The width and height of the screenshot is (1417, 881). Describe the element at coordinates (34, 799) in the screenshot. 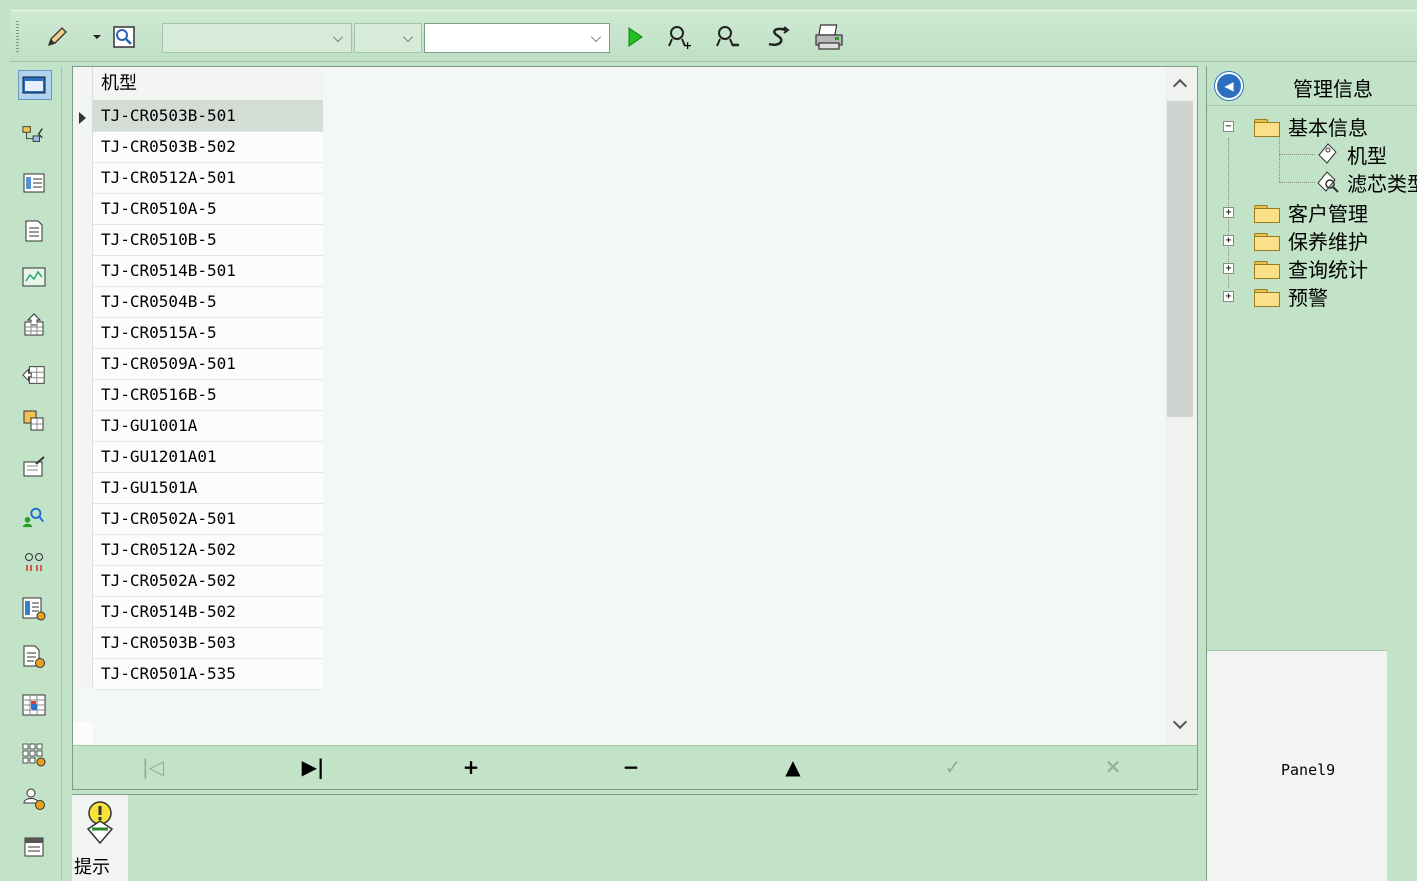

I see `user-config-icon` at that location.